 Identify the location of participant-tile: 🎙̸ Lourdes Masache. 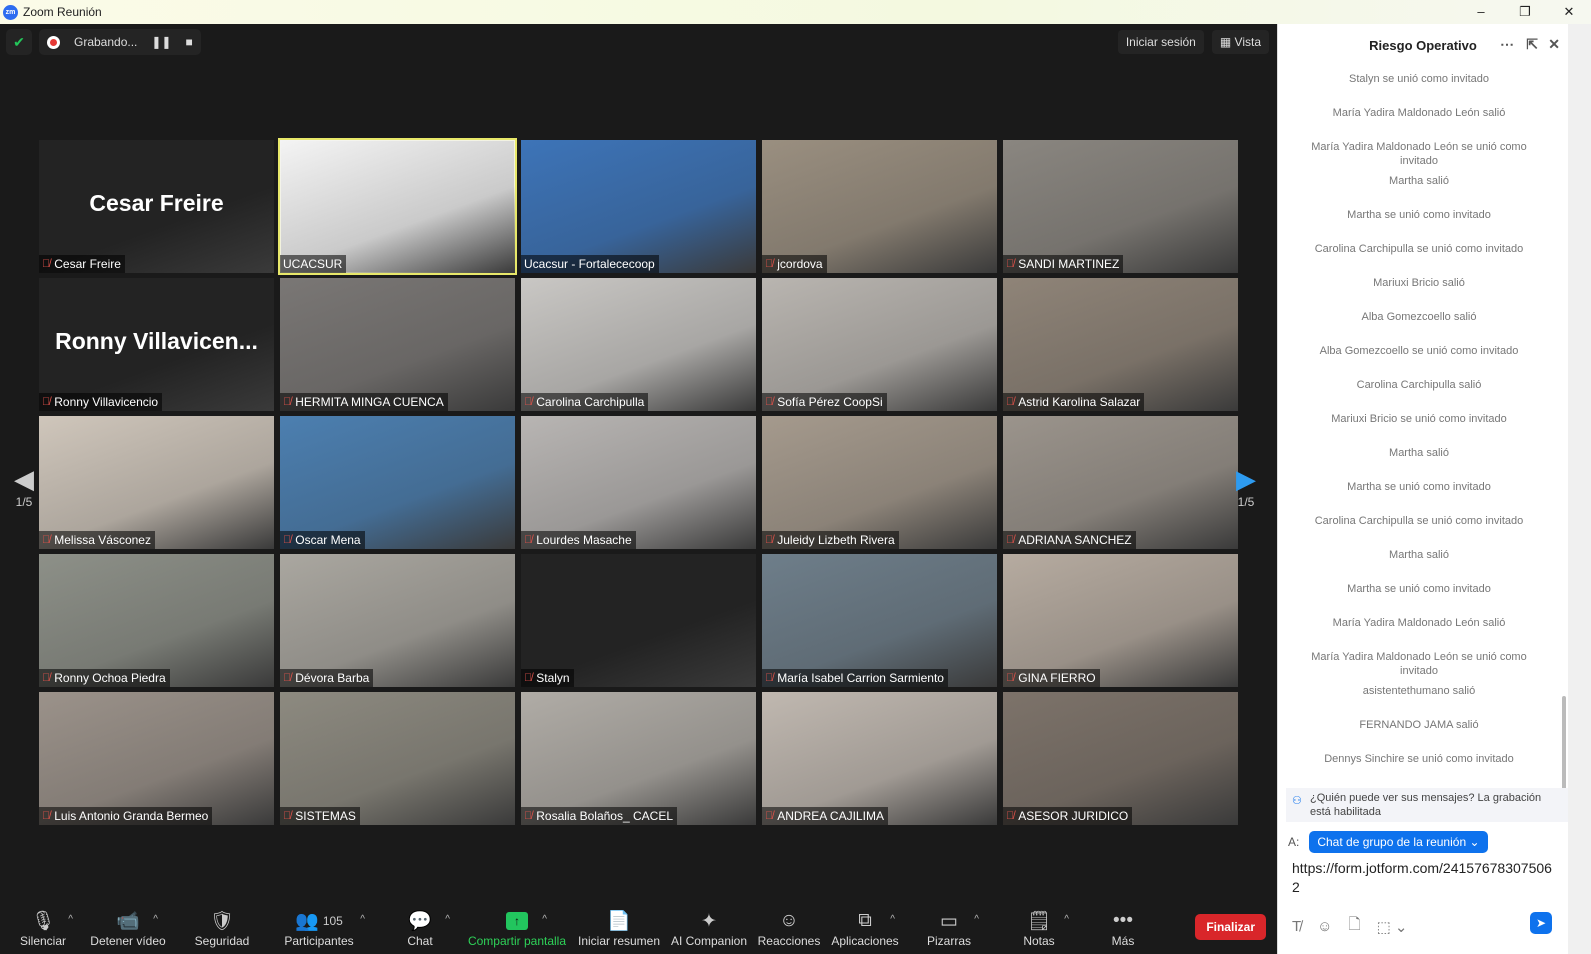
(638, 482).